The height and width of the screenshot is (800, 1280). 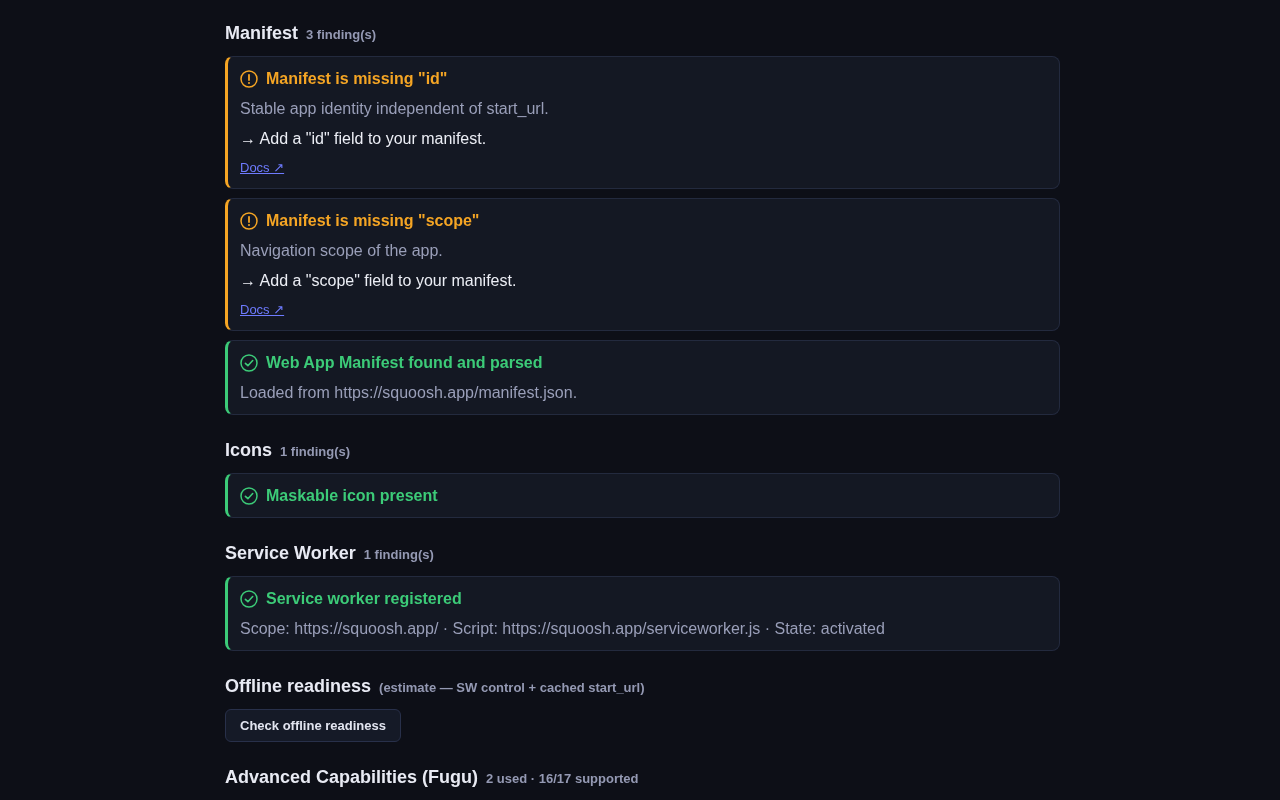 What do you see at coordinates (562, 629) in the screenshot?
I see `finding-description: Scope: https://squoosh.app/ · Script: https://squoosh.app/serviceworker.js · State: activated` at bounding box center [562, 629].